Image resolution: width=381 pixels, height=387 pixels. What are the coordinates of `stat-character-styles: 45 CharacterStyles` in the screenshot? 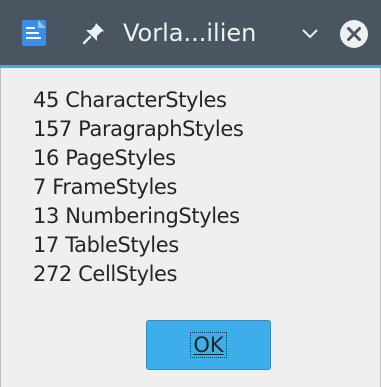 It's located at (130, 100).